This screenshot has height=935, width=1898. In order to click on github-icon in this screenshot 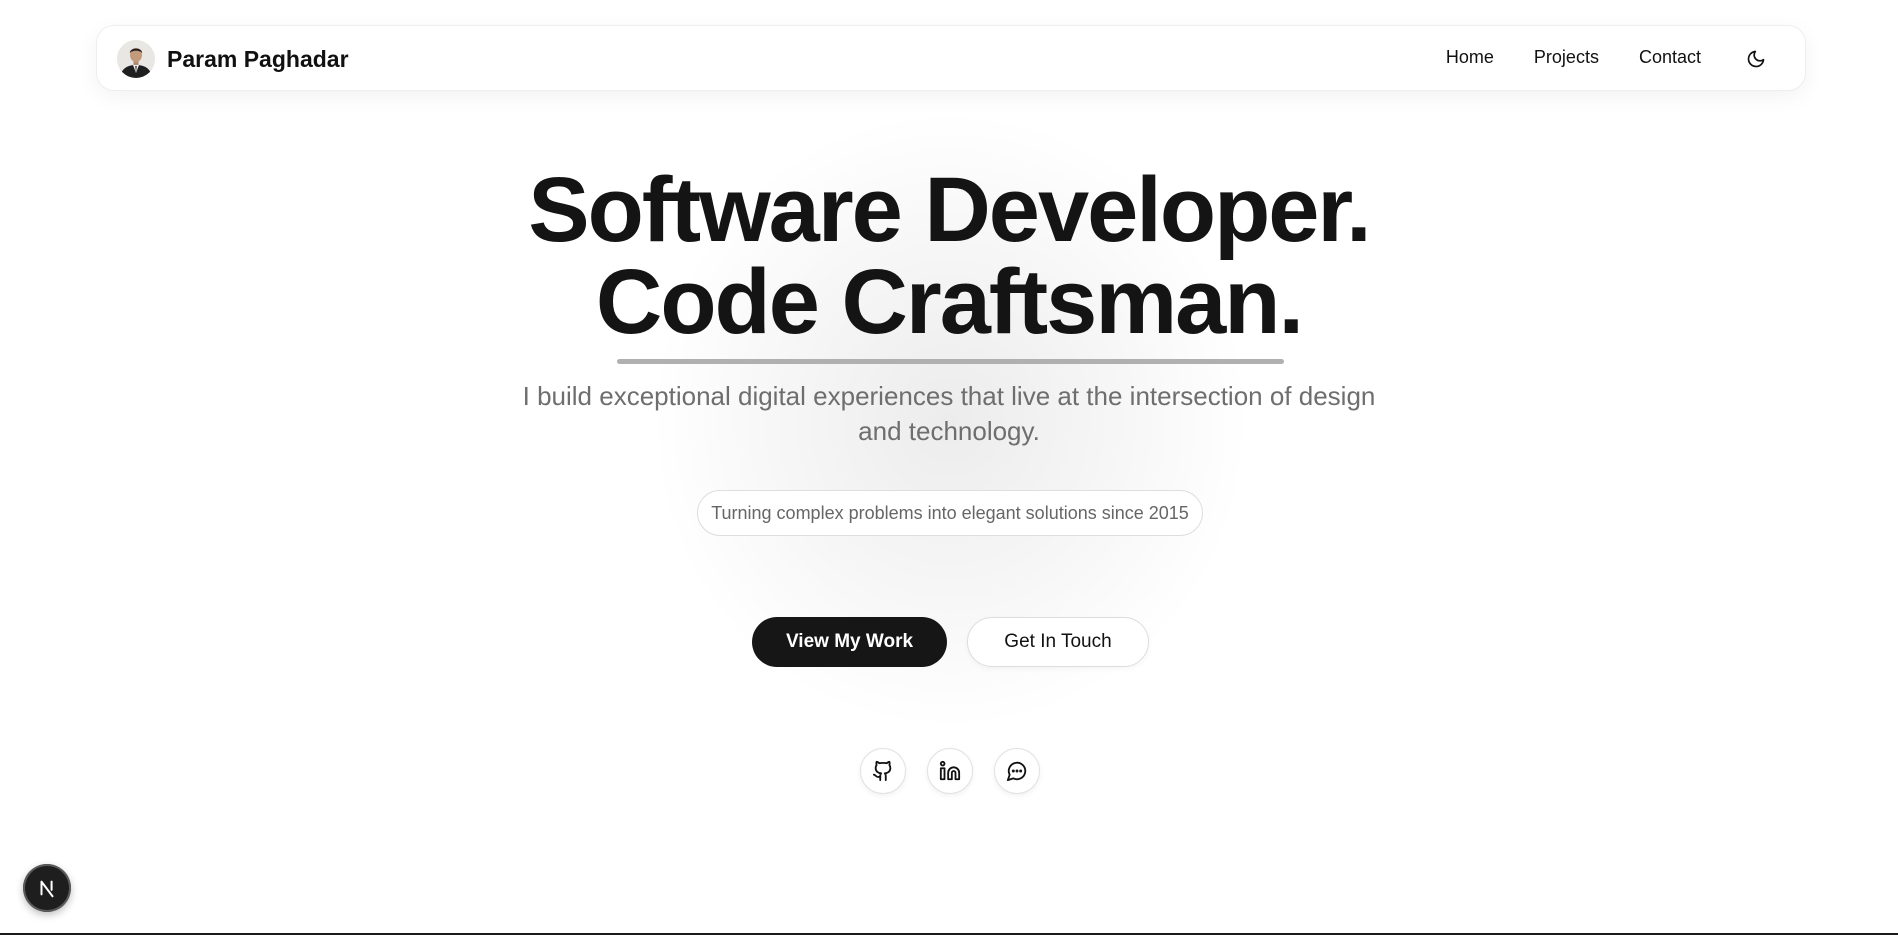, I will do `click(882, 771)`.